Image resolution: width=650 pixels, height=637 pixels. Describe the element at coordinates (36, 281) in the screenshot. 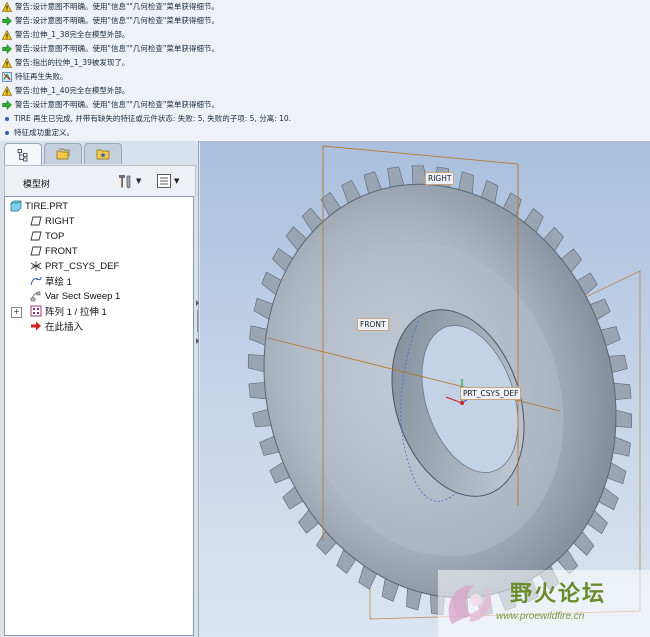

I see `sketch-icon` at that location.